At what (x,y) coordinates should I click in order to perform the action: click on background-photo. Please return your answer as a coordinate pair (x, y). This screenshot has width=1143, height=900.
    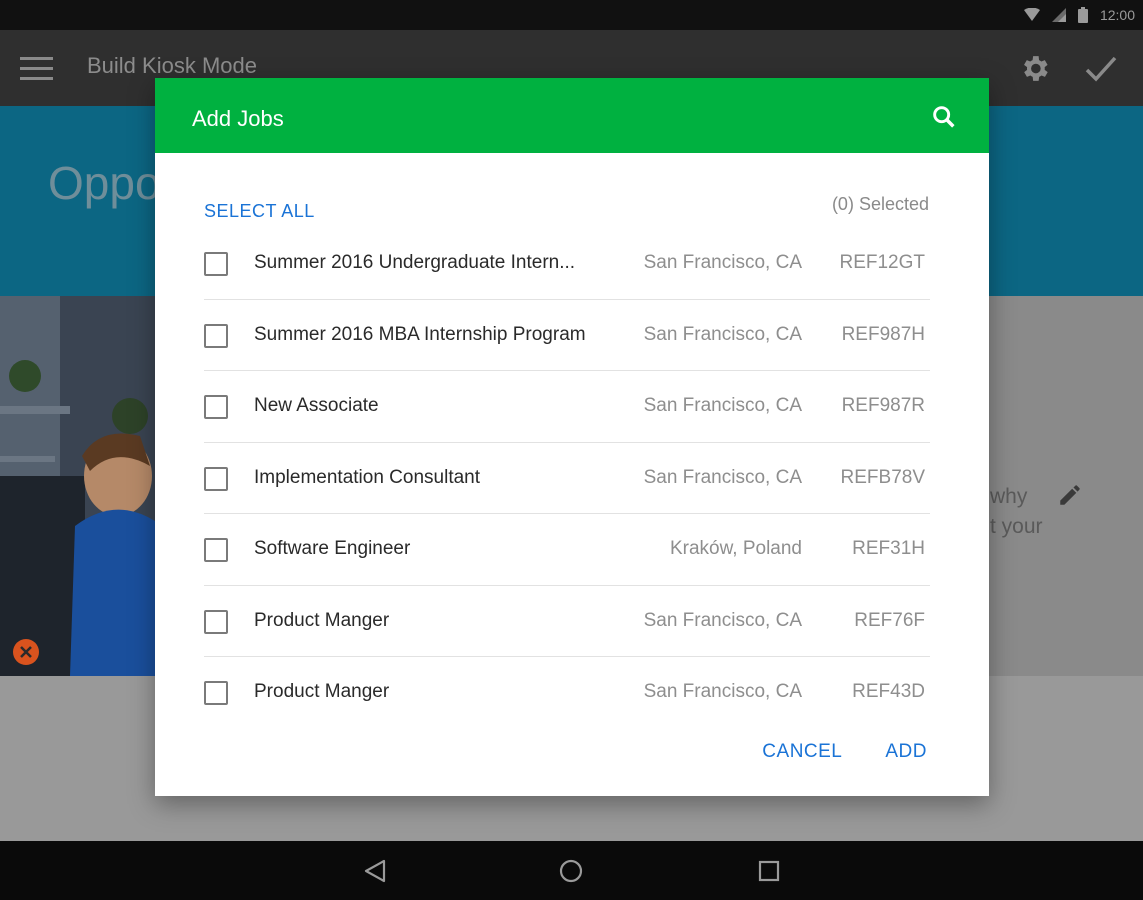
    Looking at the image, I should click on (77, 486).